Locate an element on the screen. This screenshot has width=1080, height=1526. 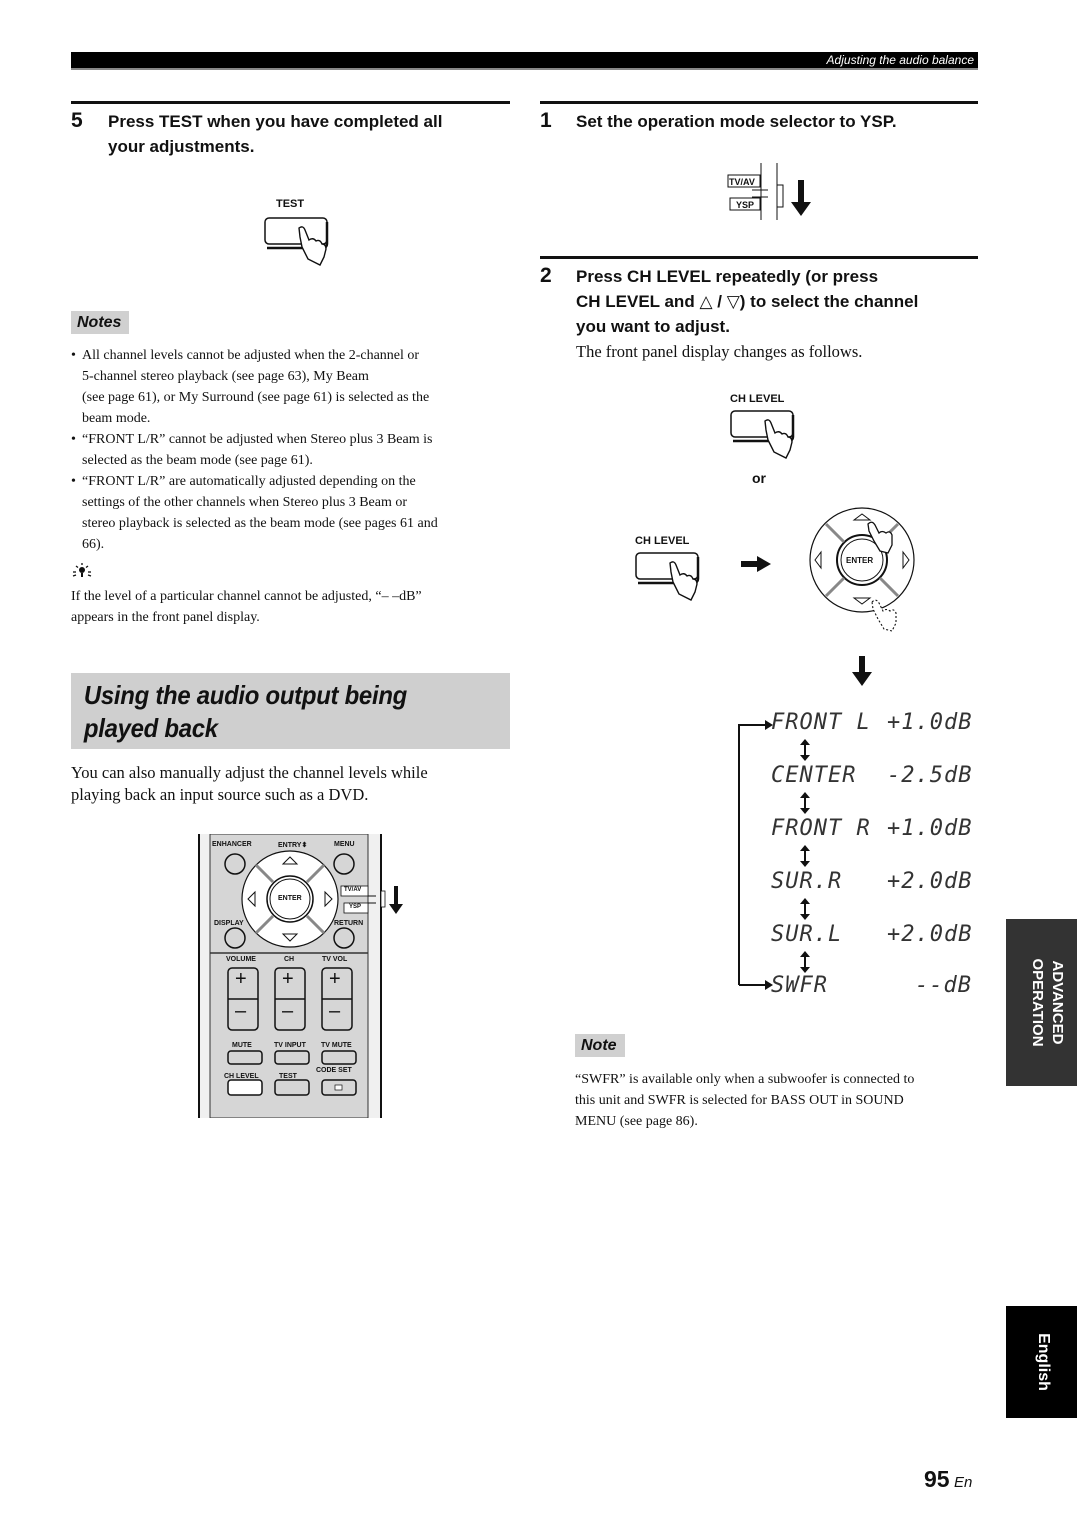
enhancer-button is located at coordinates (235, 864).